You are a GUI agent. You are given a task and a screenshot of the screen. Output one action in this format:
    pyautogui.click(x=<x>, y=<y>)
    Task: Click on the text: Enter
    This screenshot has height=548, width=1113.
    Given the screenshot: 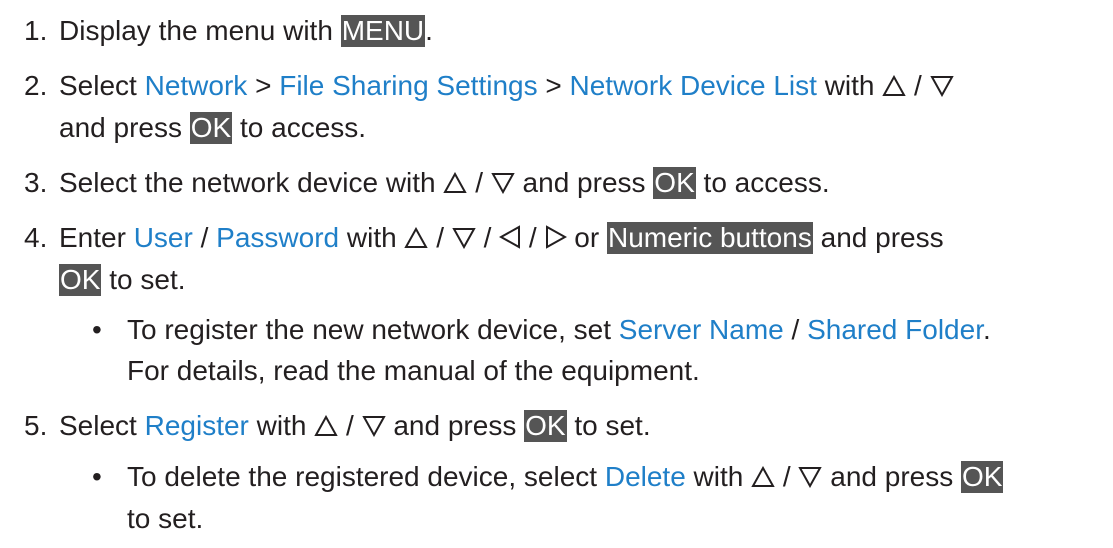 What is the action you would take?
    pyautogui.click(x=96, y=237)
    